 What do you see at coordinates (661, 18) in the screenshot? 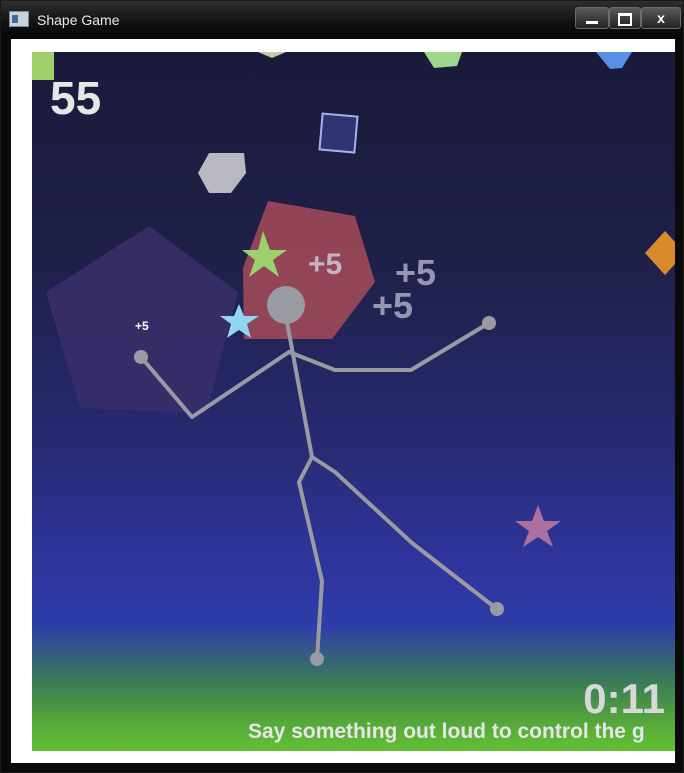
I see `close-button: x` at bounding box center [661, 18].